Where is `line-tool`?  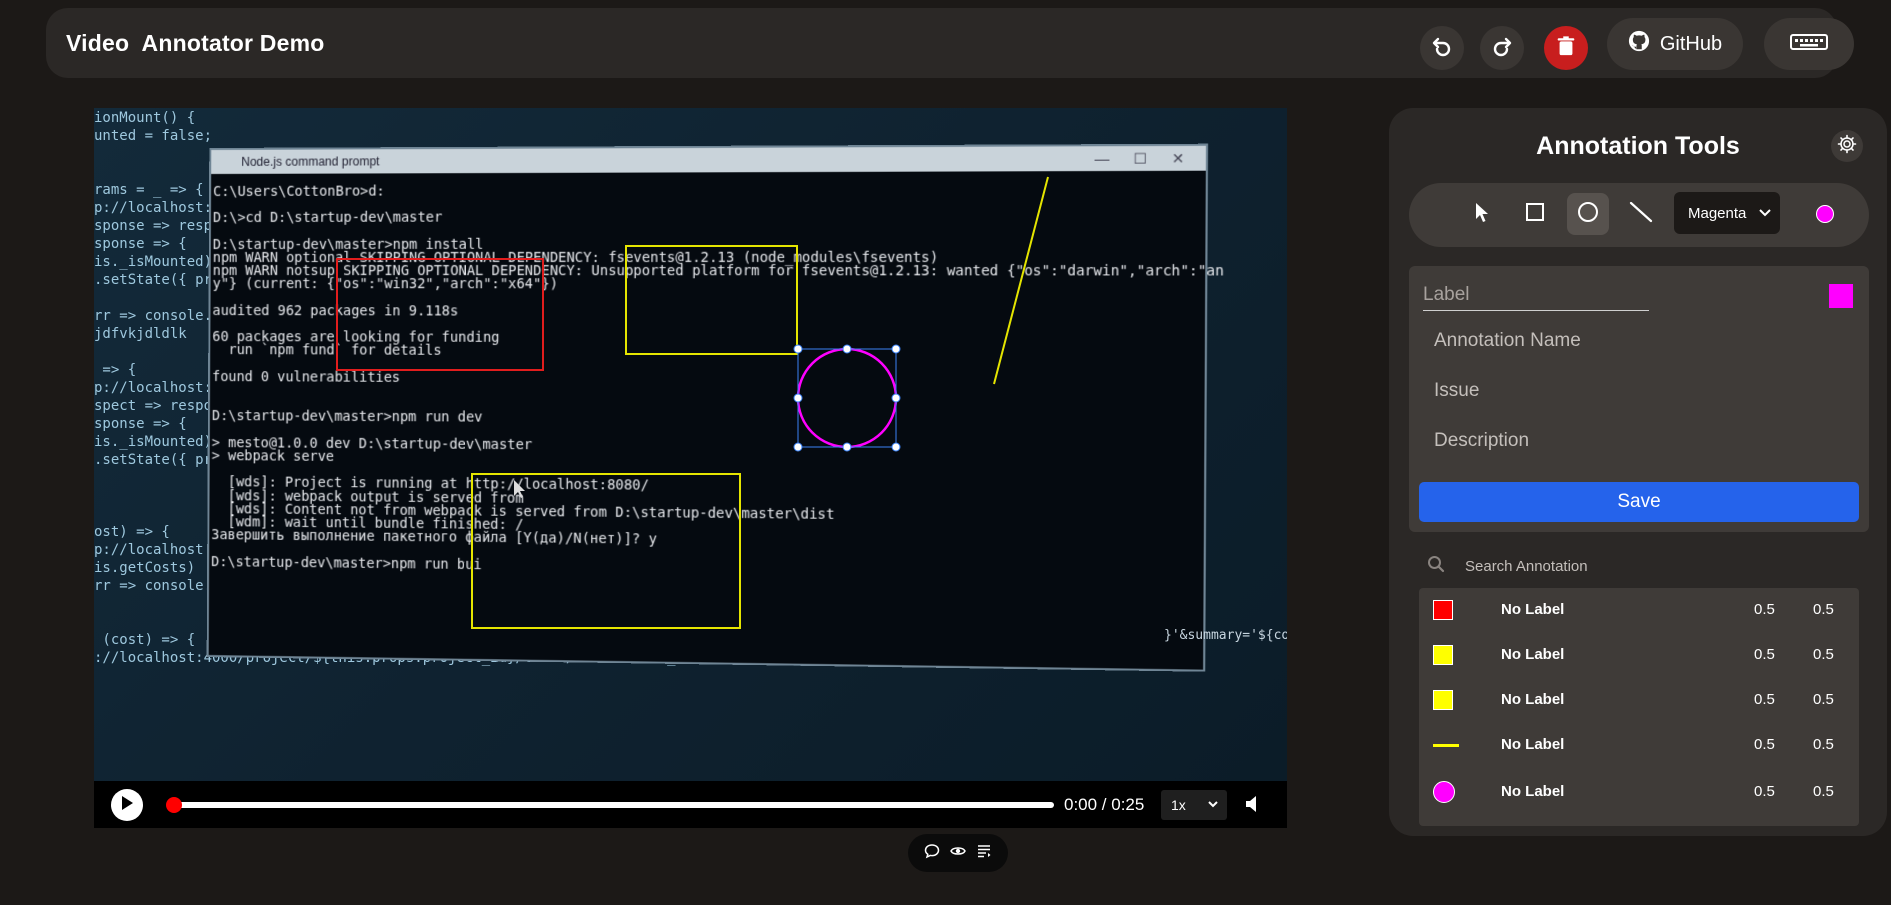
line-tool is located at coordinates (1641, 214).